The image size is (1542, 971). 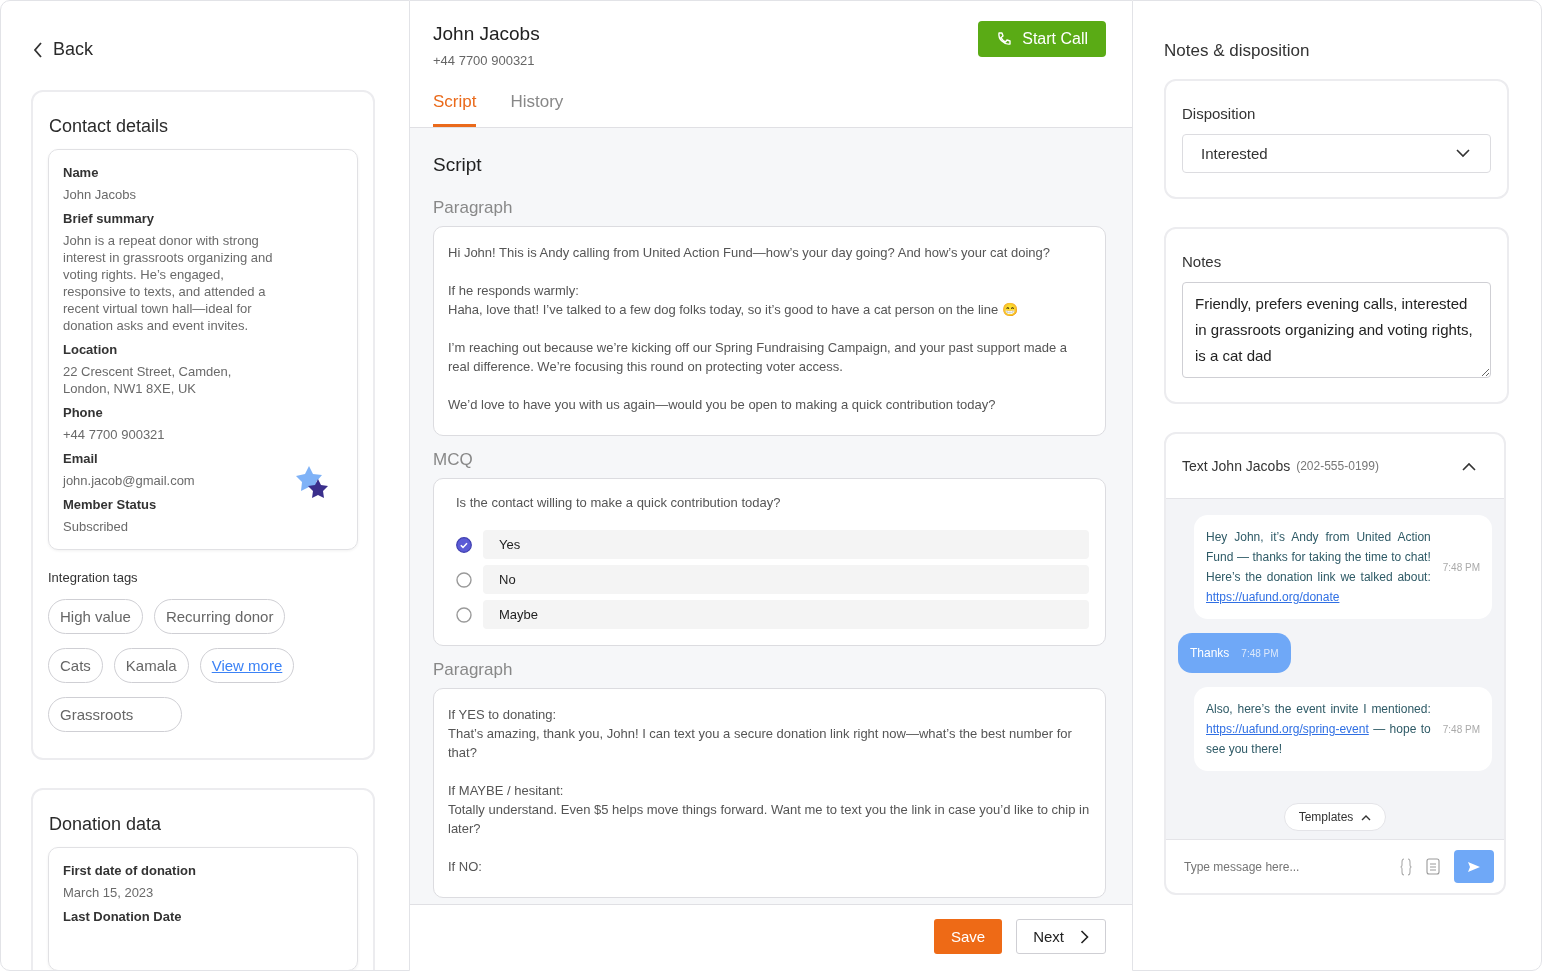 What do you see at coordinates (484, 60) in the screenshot?
I see `contact-phone: +44 7700 900321` at bounding box center [484, 60].